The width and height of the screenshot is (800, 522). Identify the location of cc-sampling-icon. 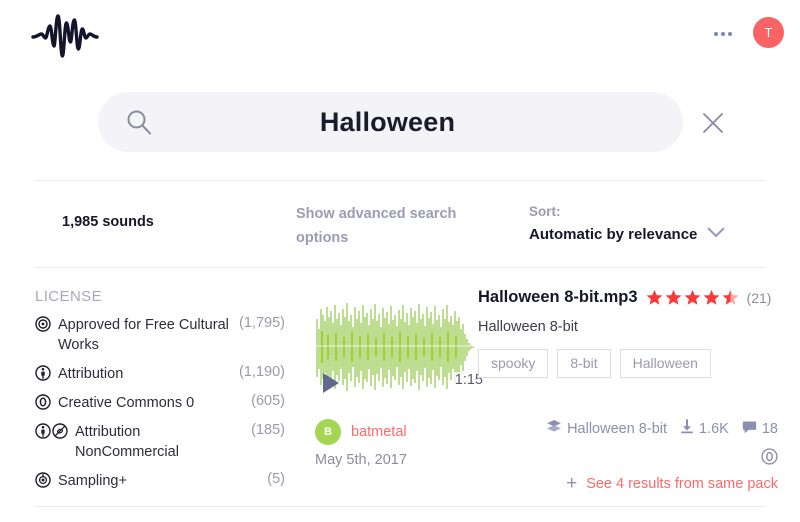
(43, 480).